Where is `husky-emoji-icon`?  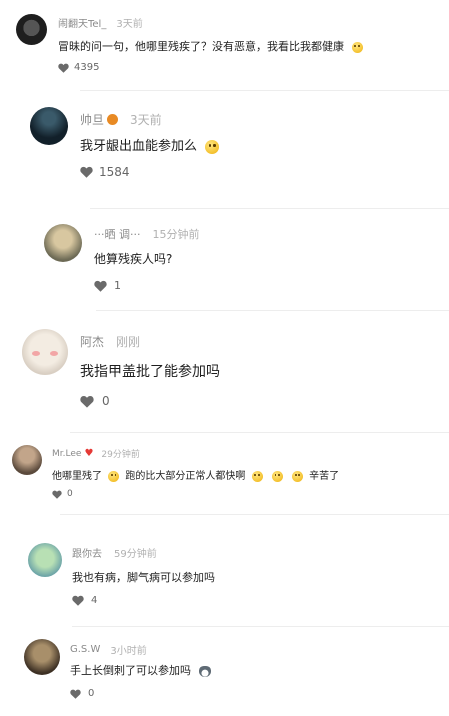
husky-emoji-icon is located at coordinates (204, 671).